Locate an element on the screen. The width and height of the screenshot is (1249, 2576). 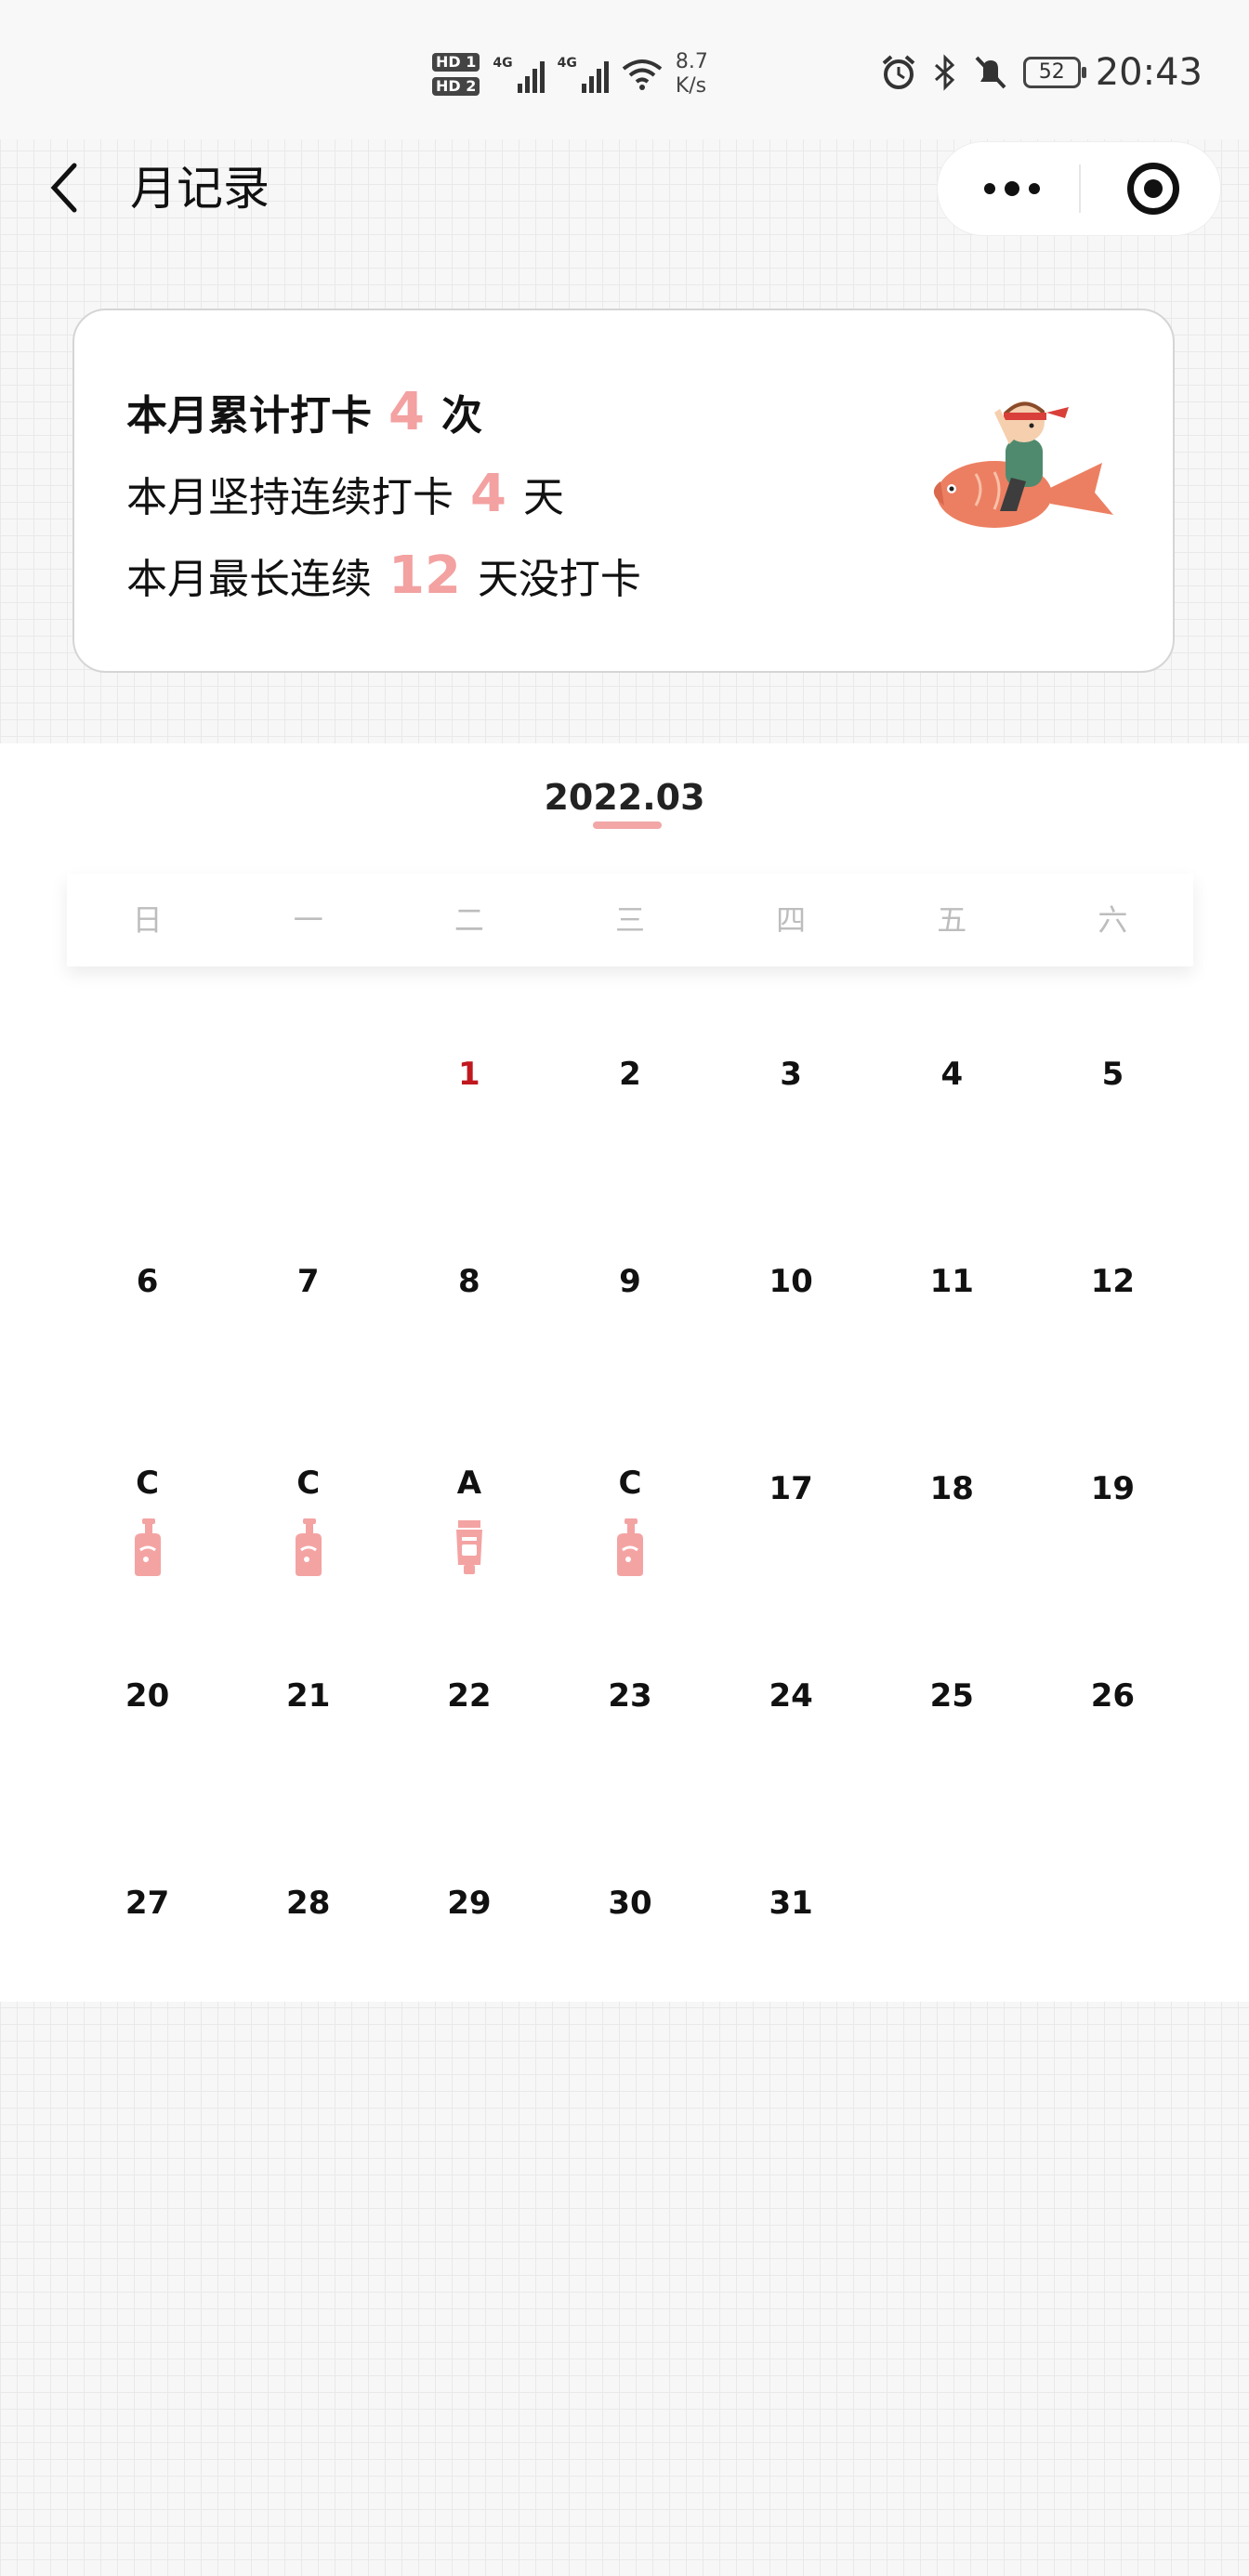
calendar-day: 5 is located at coordinates (1112, 1070).